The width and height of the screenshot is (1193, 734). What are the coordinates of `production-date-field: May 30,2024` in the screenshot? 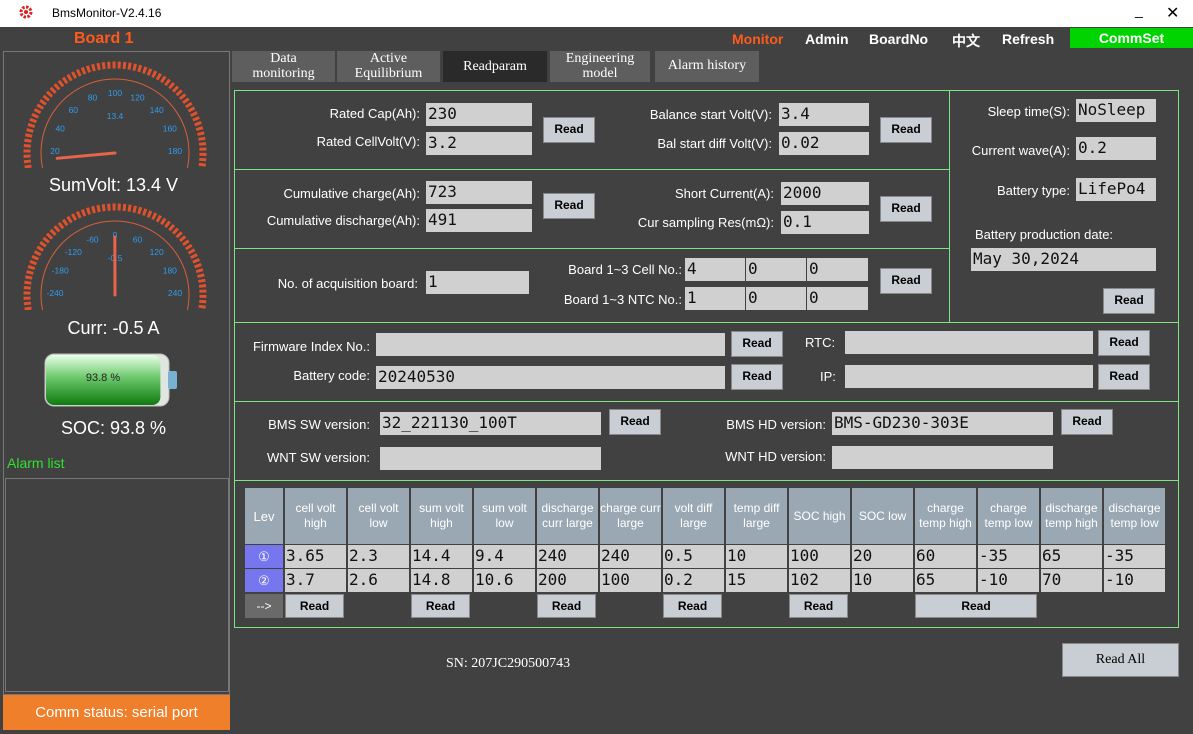 It's located at (1063, 259).